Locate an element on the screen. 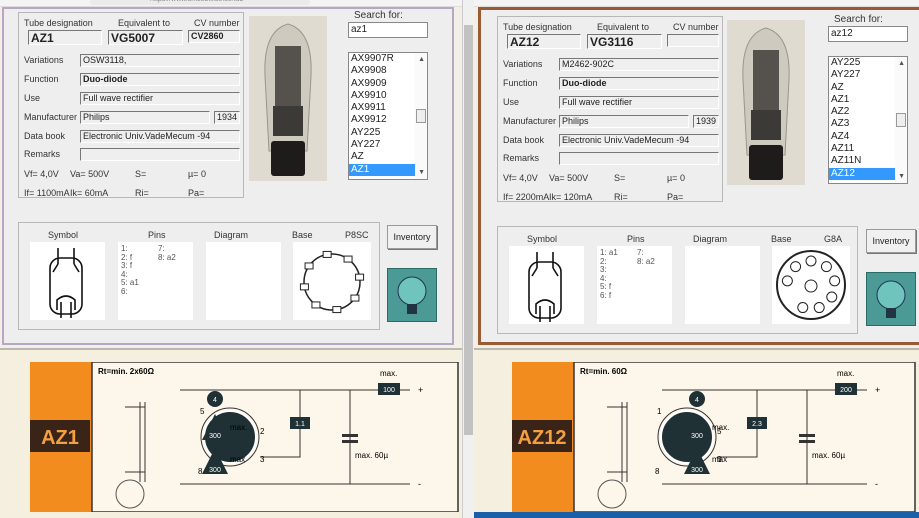 The image size is (919, 518). plus-text: + is located at coordinates (420, 390).